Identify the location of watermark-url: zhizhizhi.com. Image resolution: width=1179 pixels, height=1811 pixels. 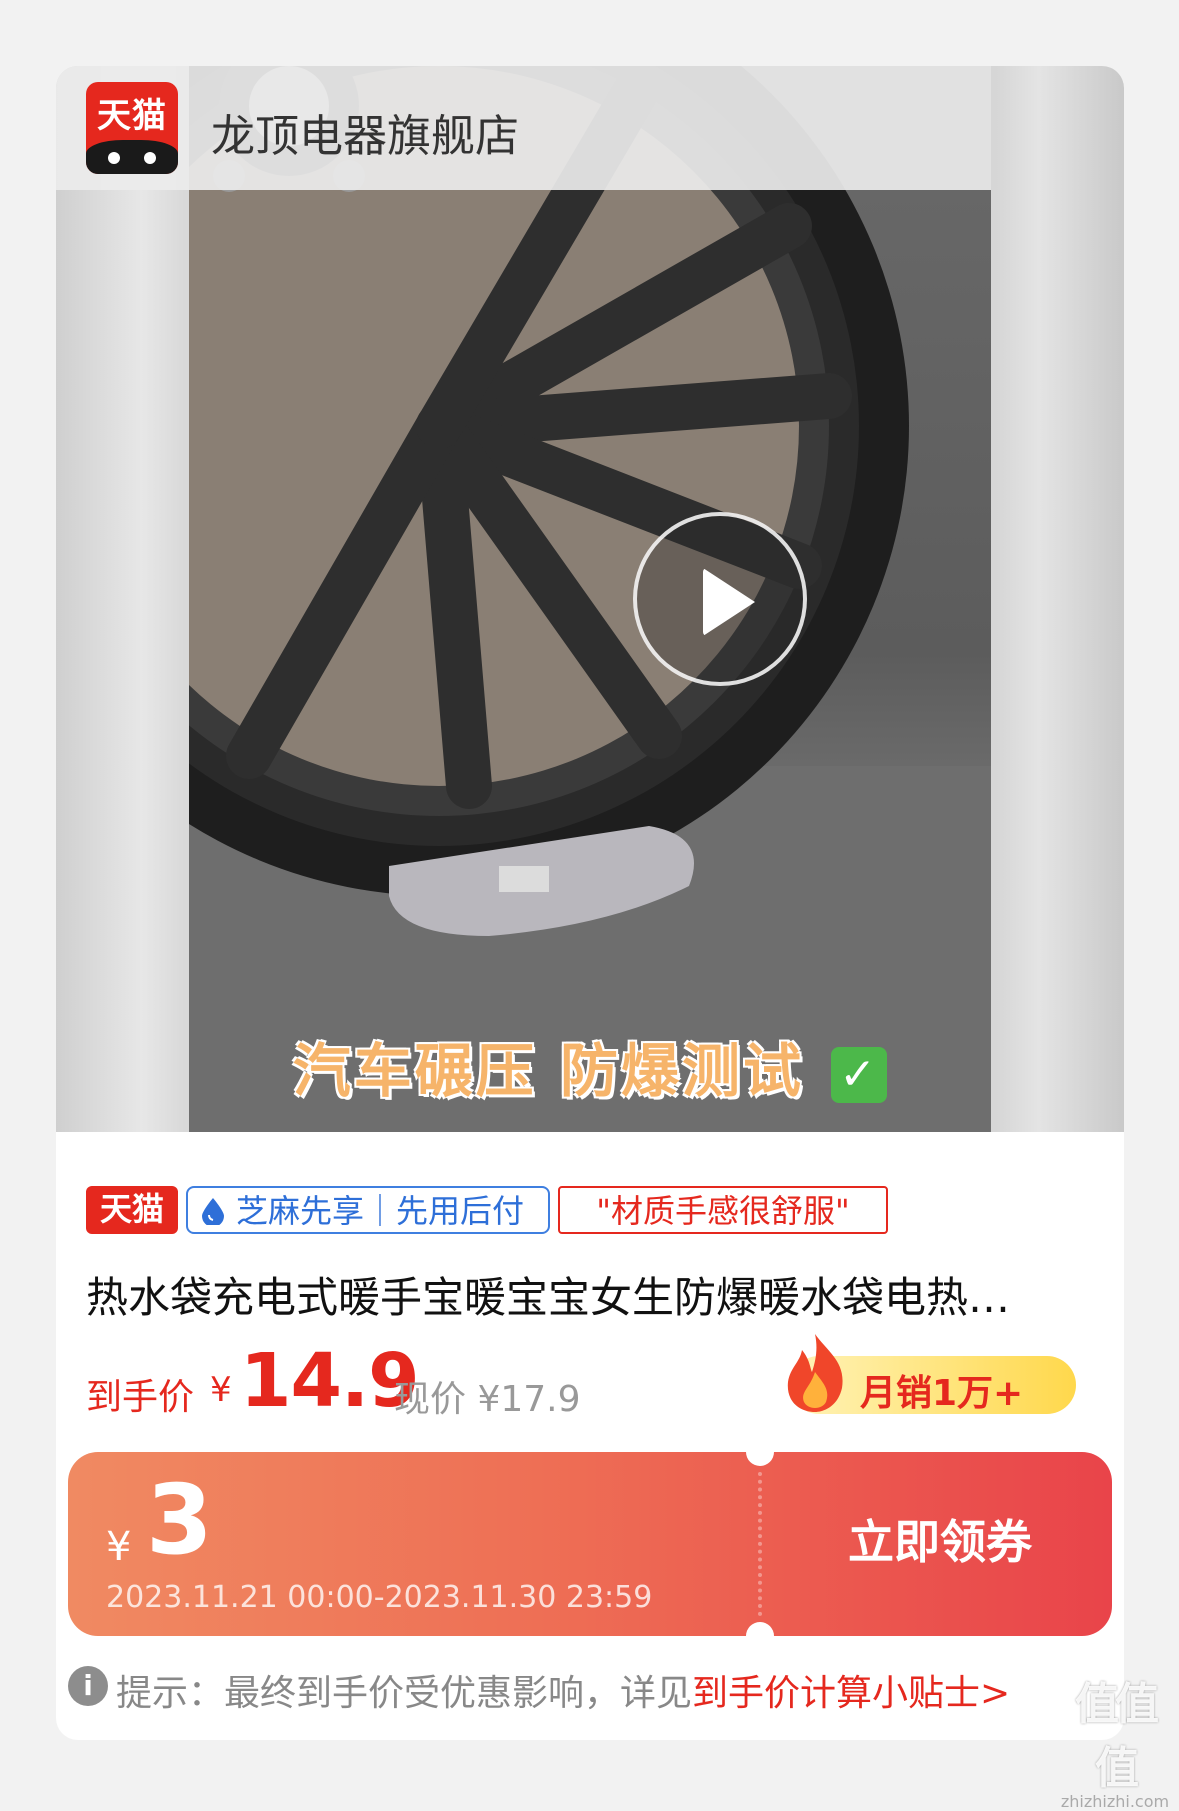
(1115, 1801).